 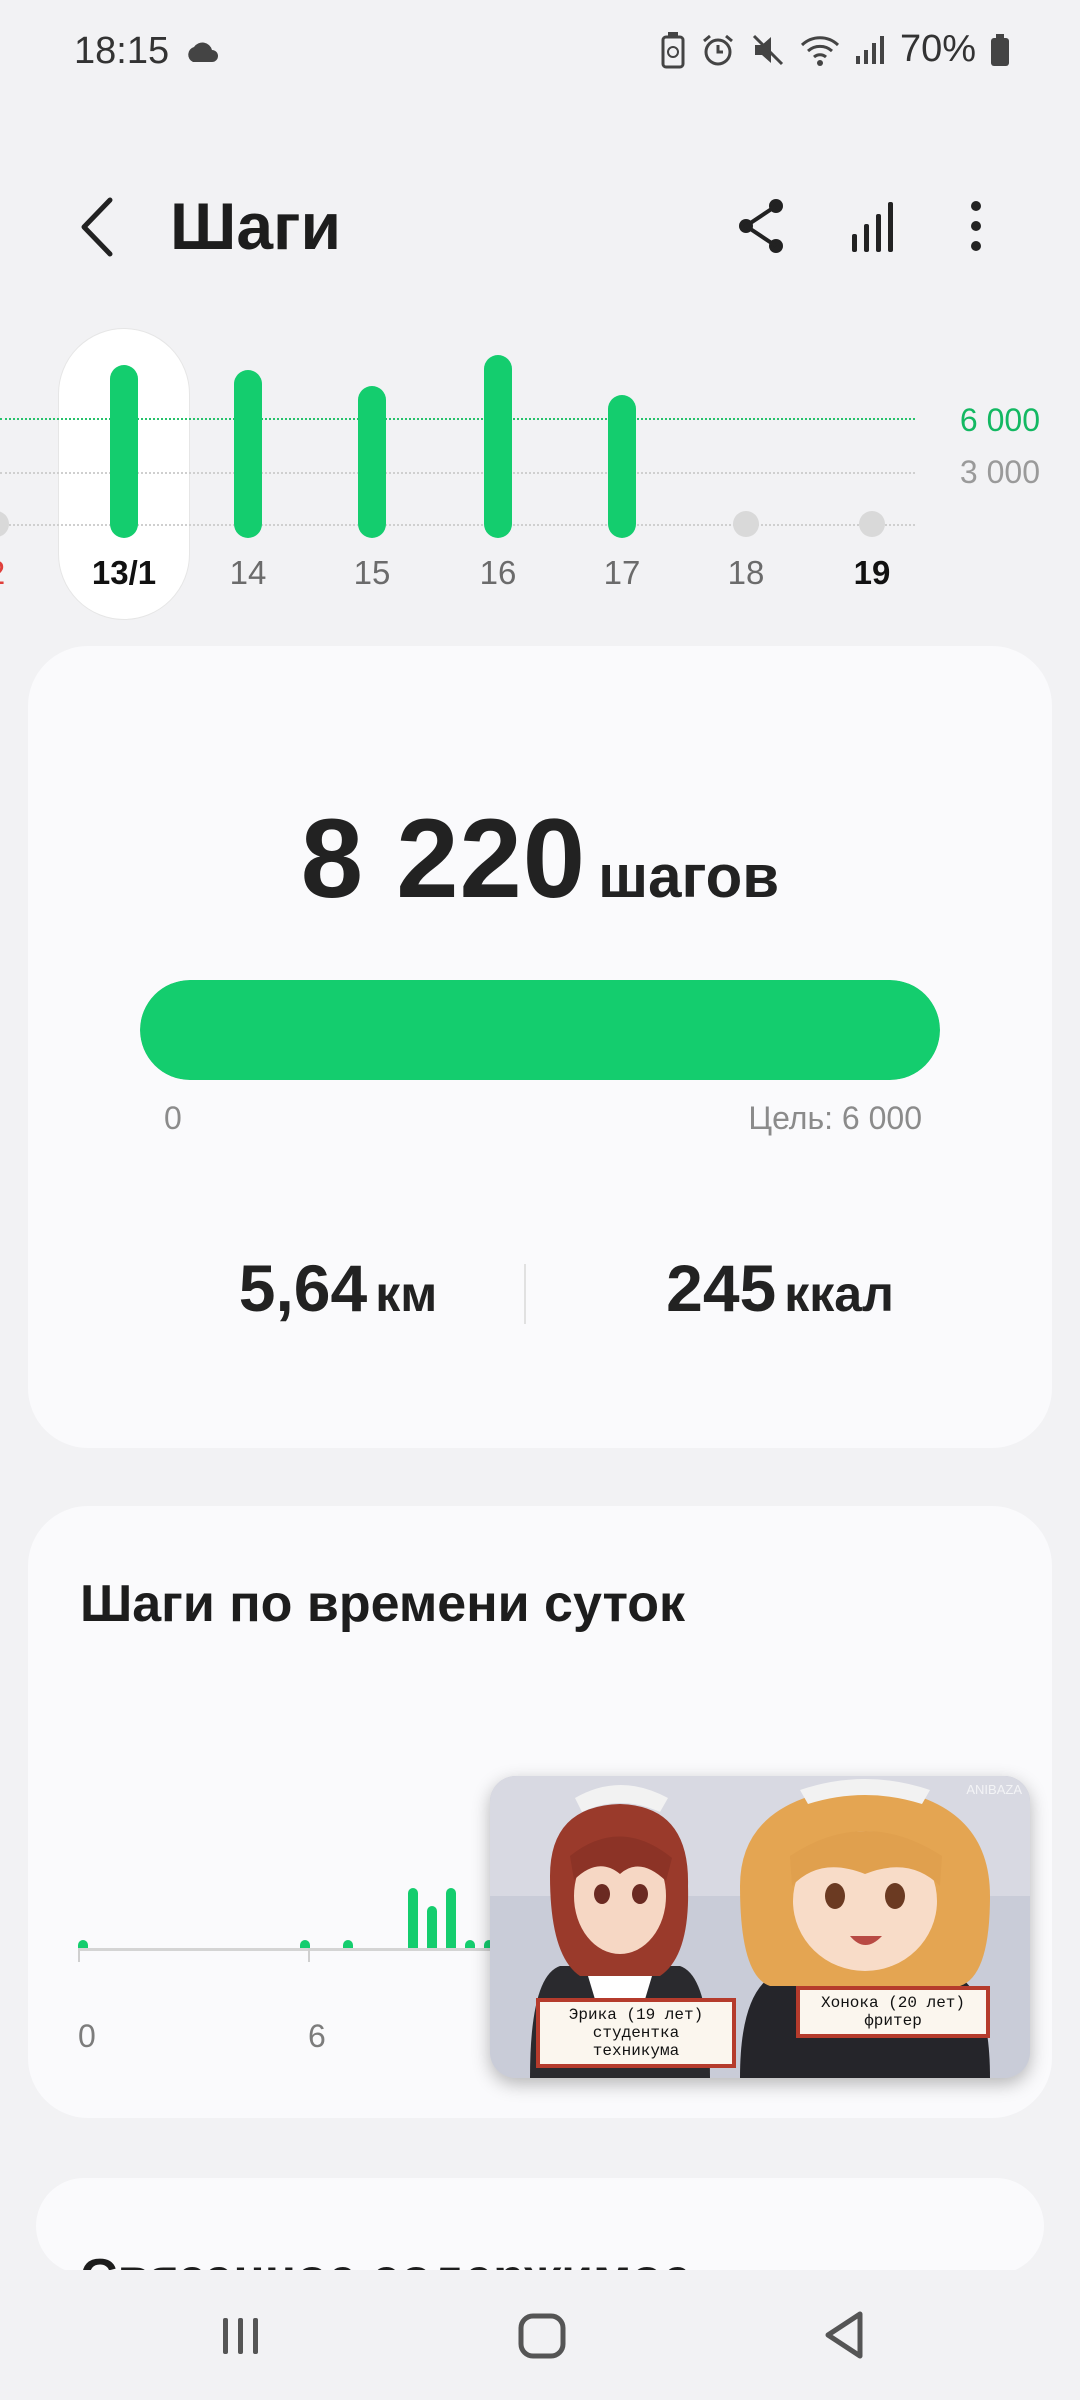 I want to click on page-title: Шаги, so click(x=256, y=226).